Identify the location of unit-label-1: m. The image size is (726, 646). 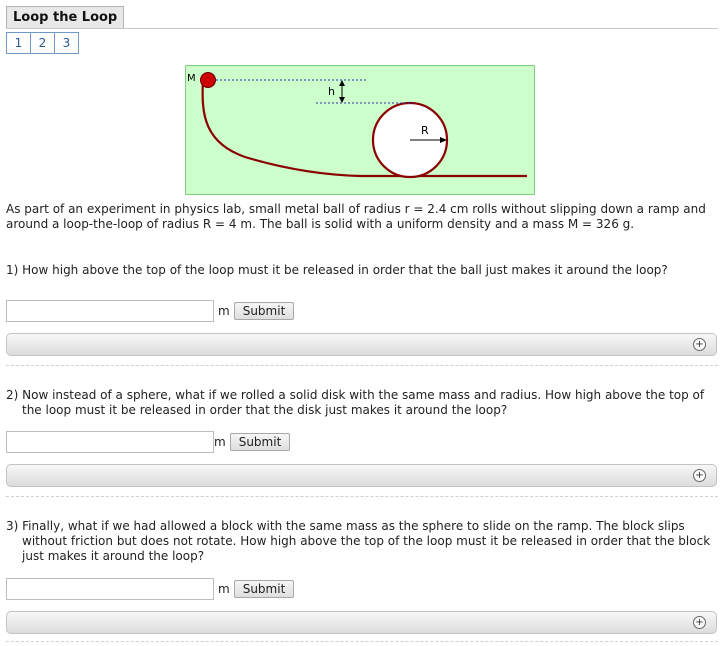
(224, 311).